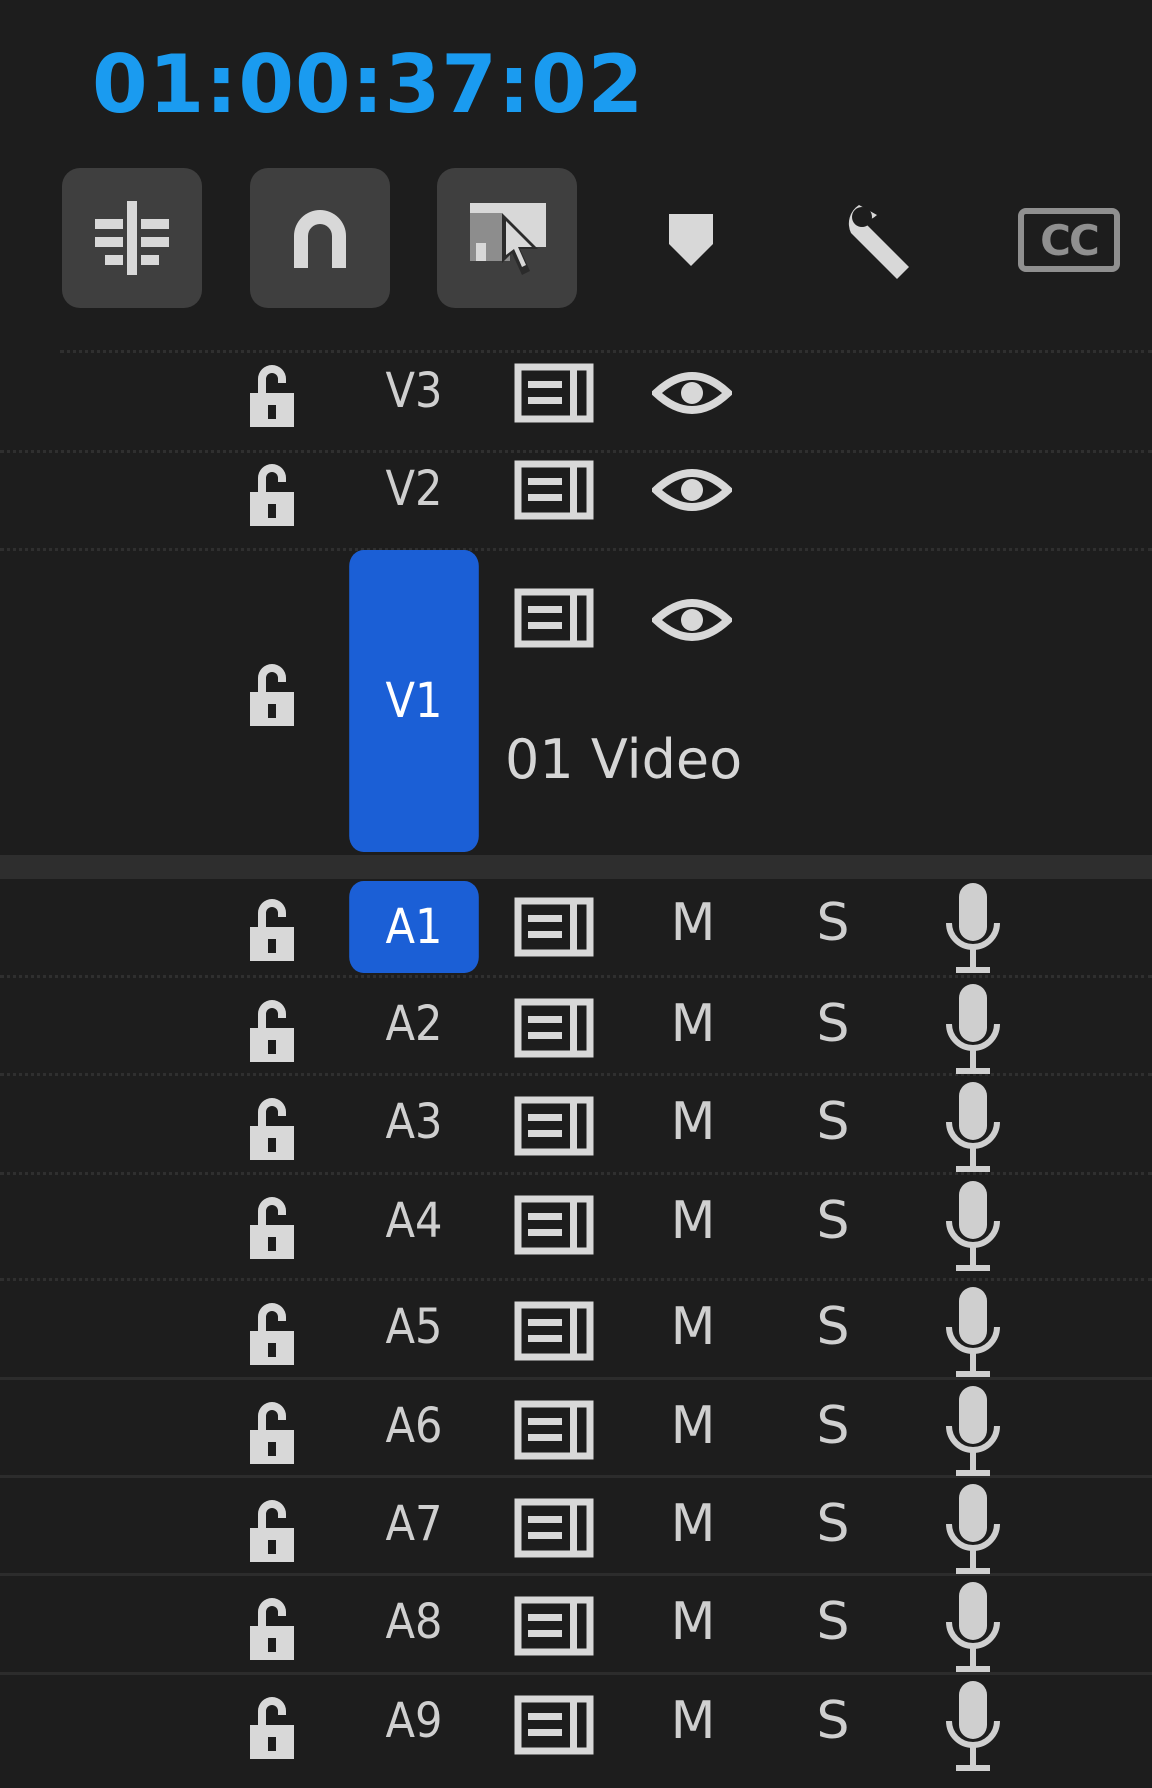 The width and height of the screenshot is (1152, 1788). What do you see at coordinates (368, 84) in the screenshot?
I see `timecode-display: 01:00:37:02` at bounding box center [368, 84].